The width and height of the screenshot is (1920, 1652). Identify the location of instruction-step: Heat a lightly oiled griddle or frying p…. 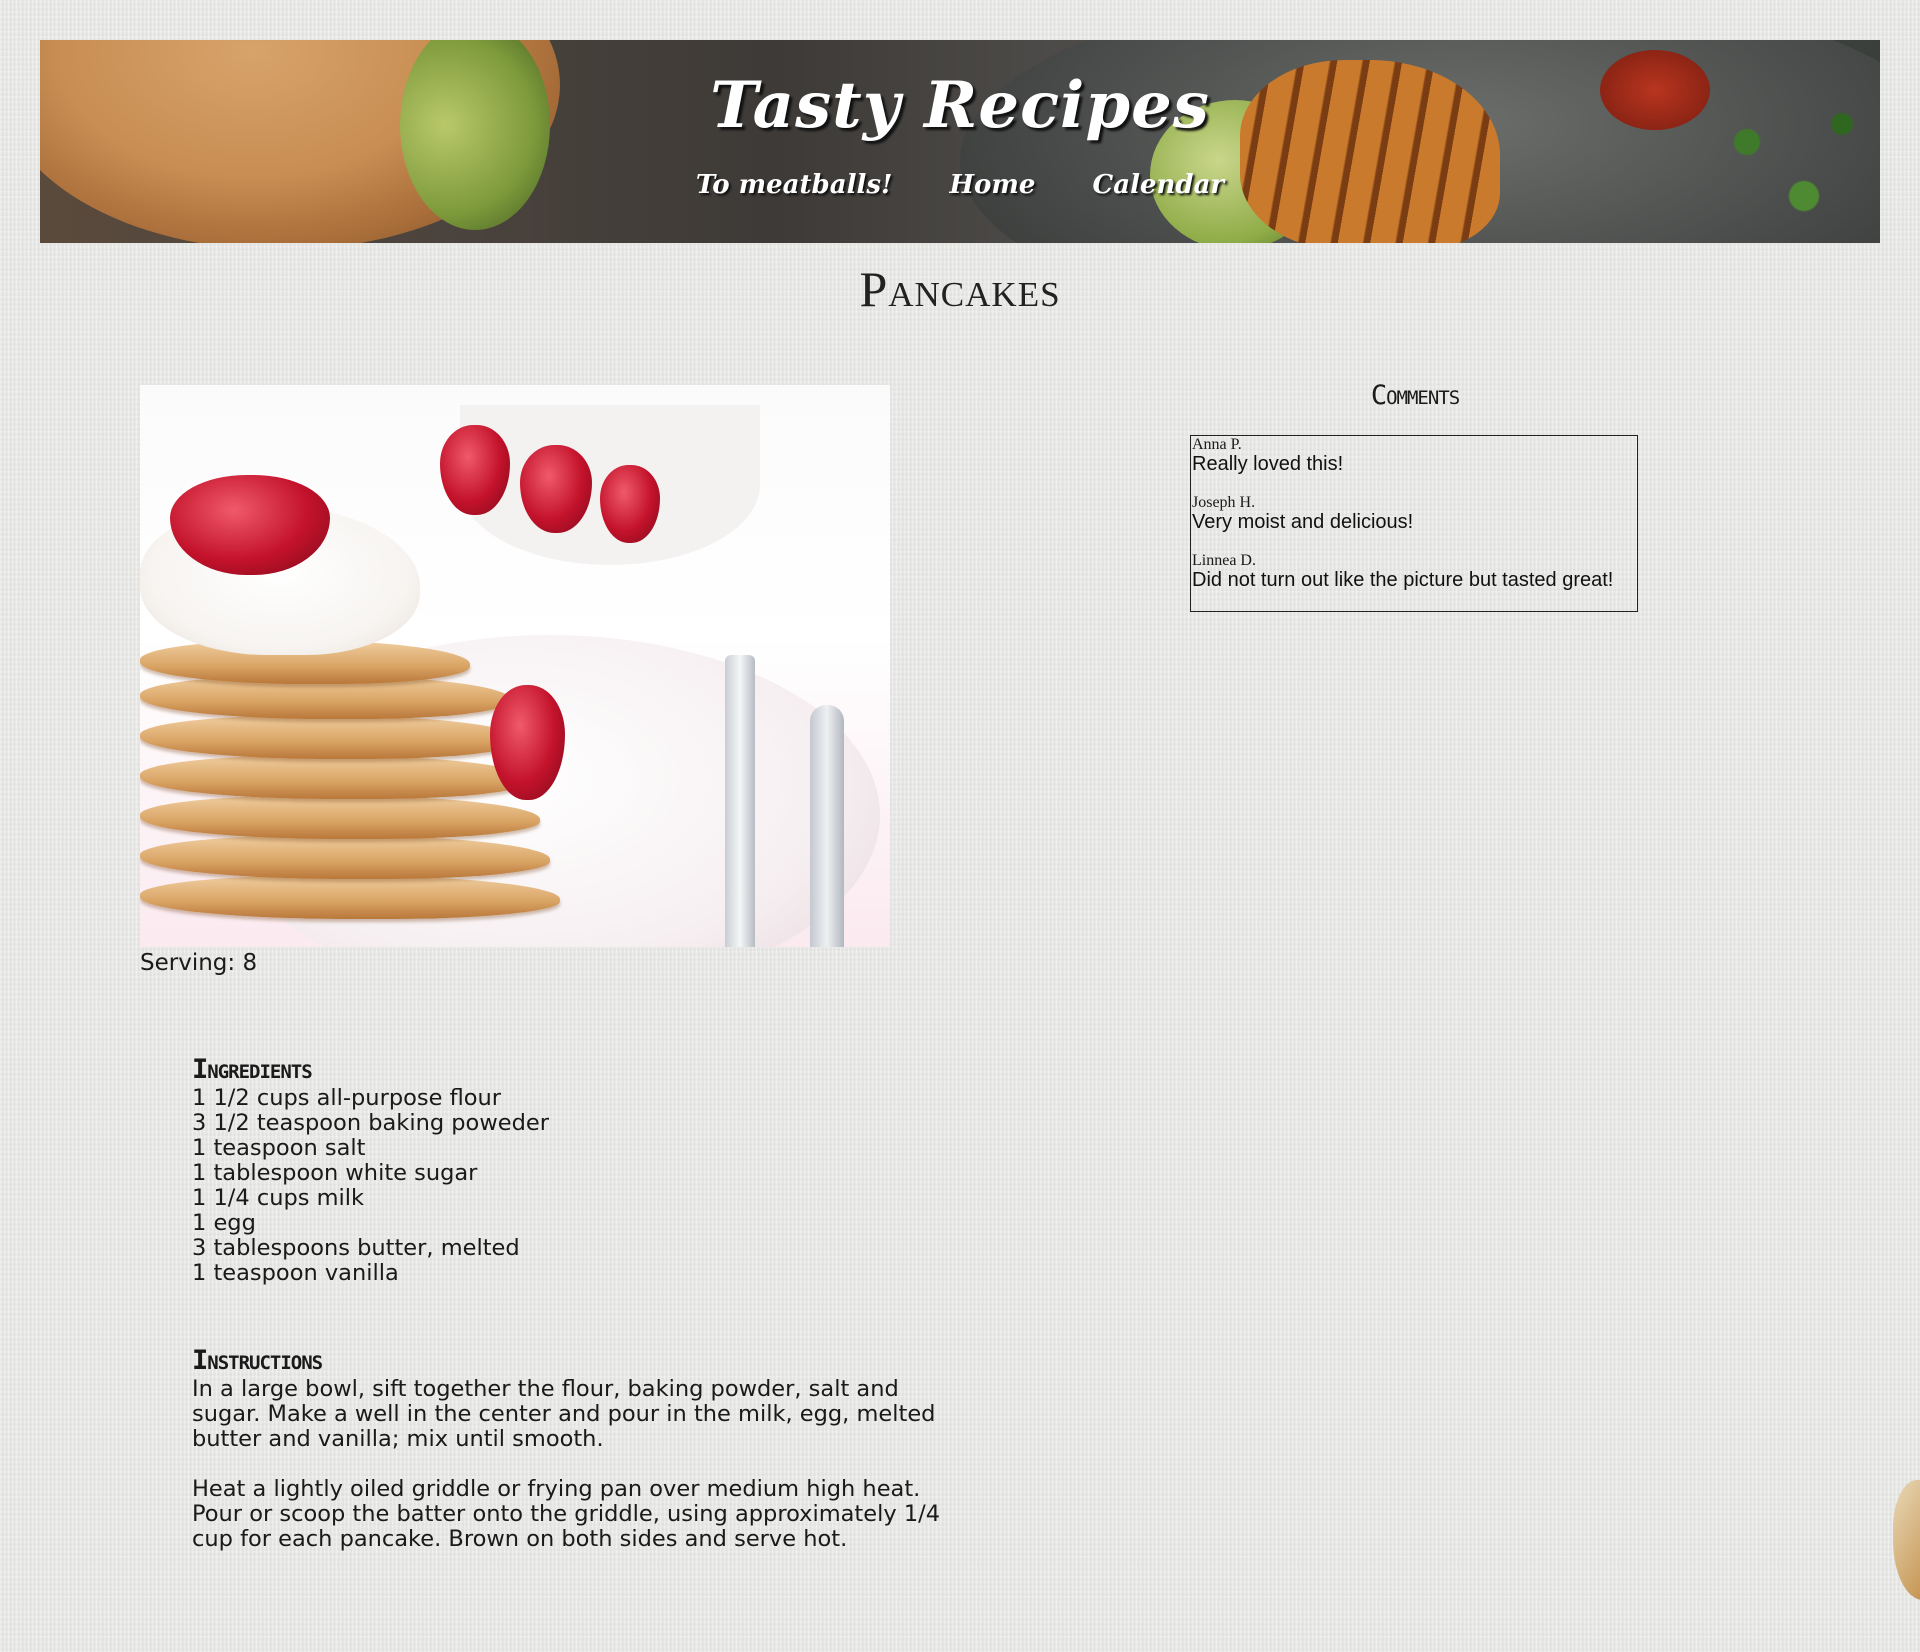
(566, 1514).